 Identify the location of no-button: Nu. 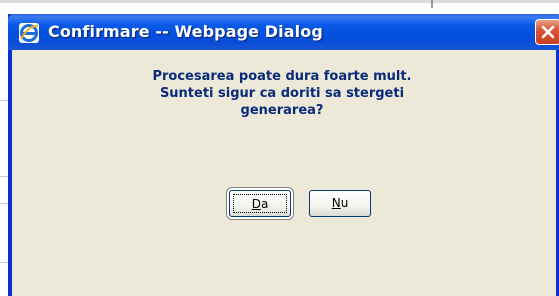
(340, 203).